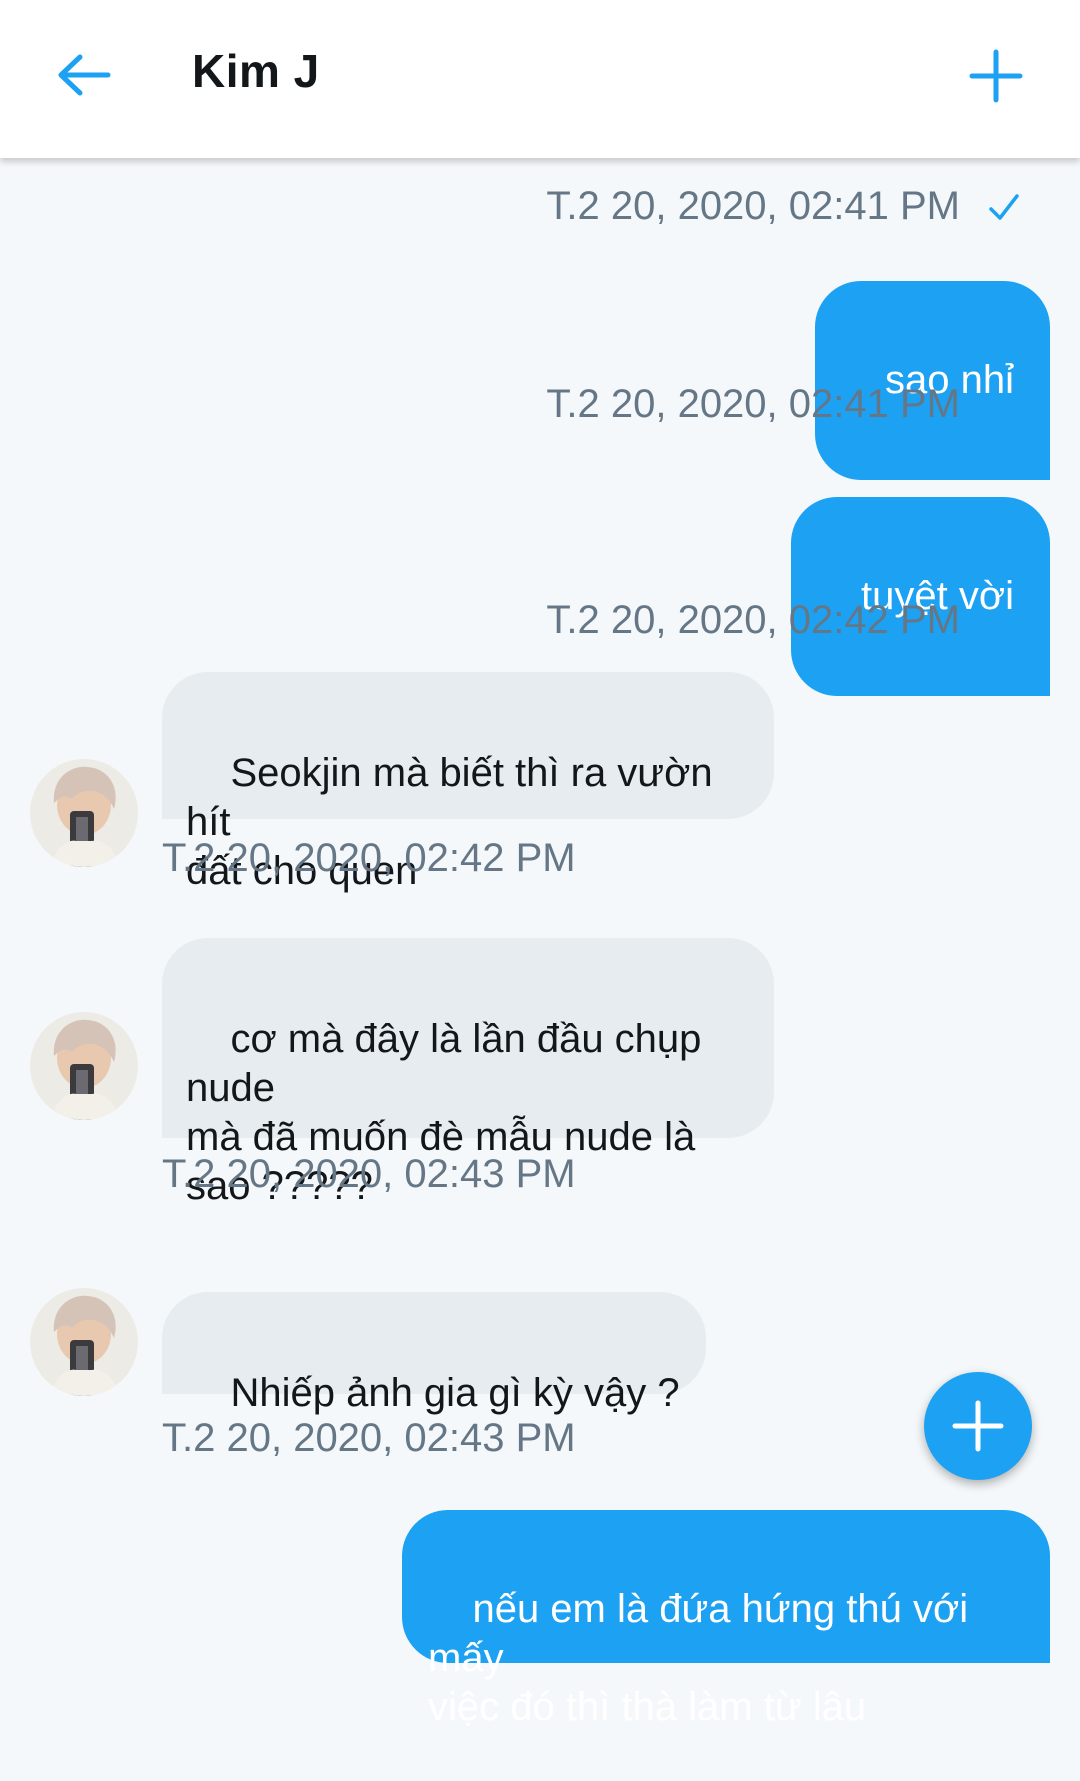 Image resolution: width=1080 pixels, height=1781 pixels. I want to click on header-add-button, so click(996, 76).